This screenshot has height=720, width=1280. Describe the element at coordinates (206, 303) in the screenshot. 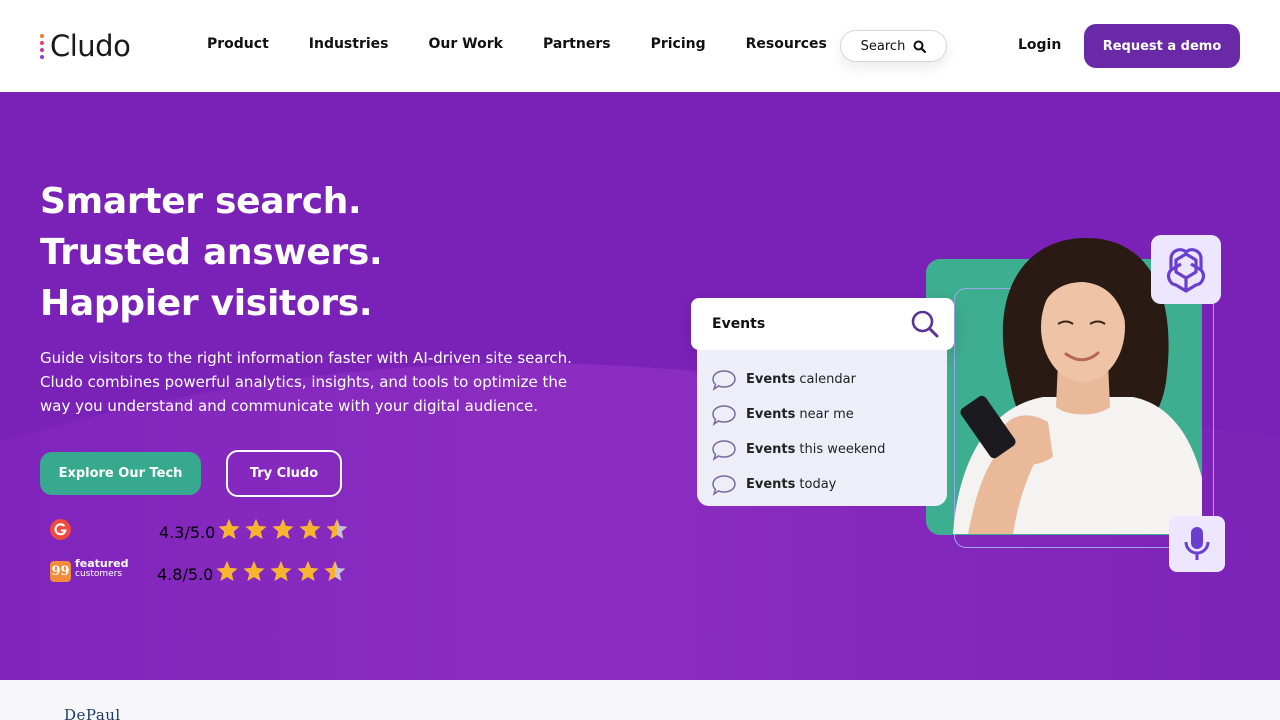

I see `headline-line-3: Happier visitors.` at that location.